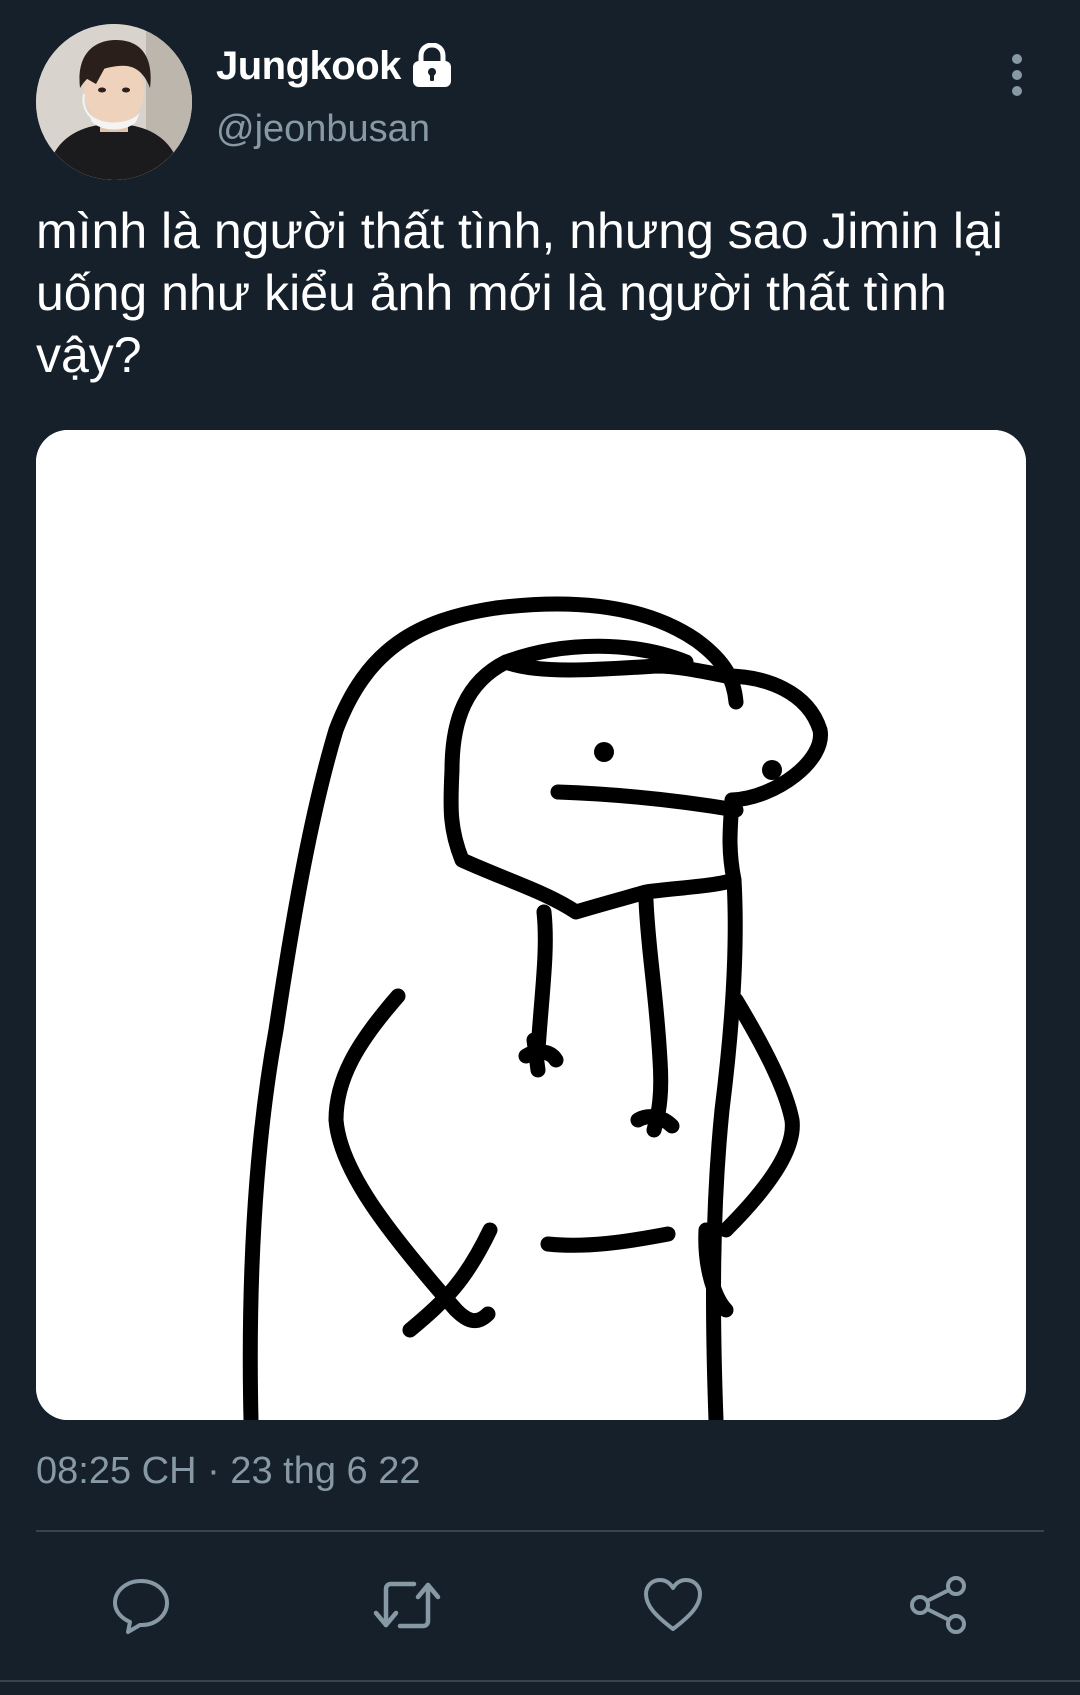 This screenshot has width=1080, height=1695. Describe the element at coordinates (432, 65) in the screenshot. I see `lock-icon` at that location.